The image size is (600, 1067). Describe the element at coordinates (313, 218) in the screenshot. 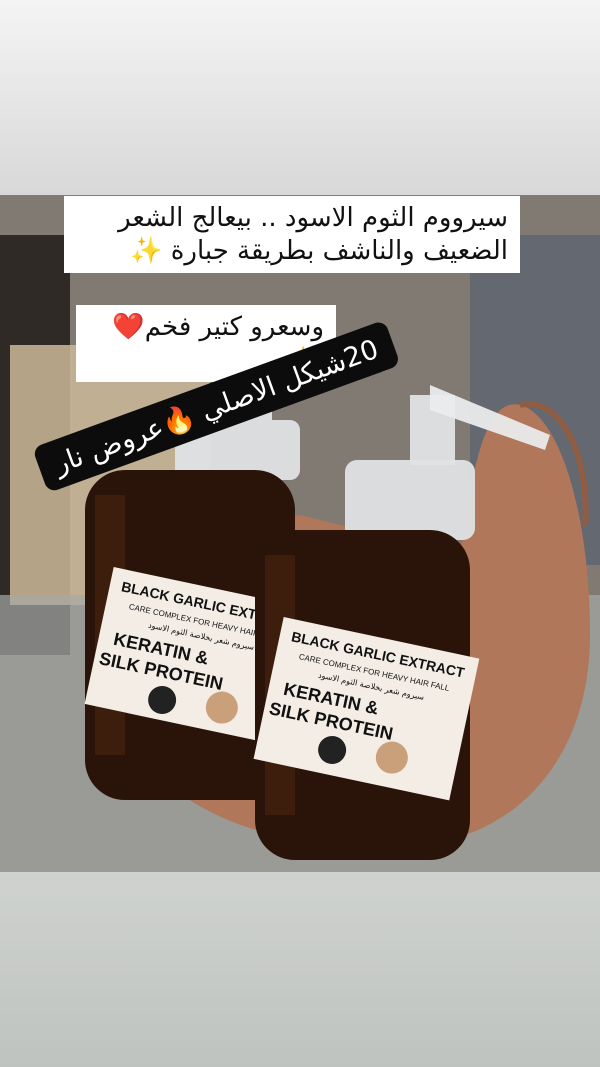

I see `caption-line-1: سيرووم الثوم الاسود .. بيعالج الشعر` at that location.